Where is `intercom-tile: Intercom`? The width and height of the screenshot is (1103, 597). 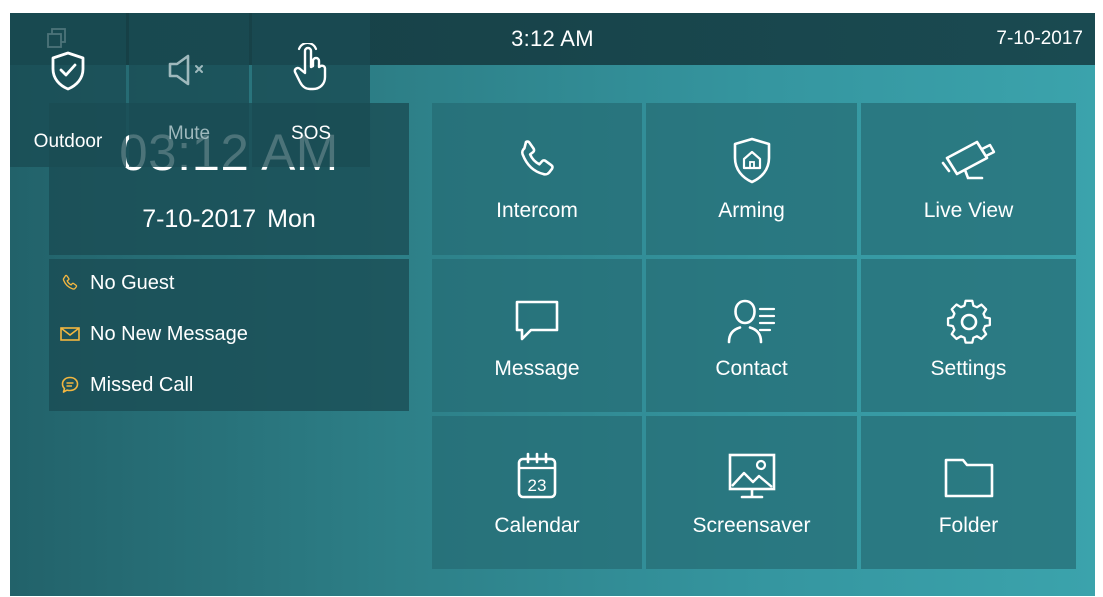
intercom-tile: Intercom is located at coordinates (537, 179).